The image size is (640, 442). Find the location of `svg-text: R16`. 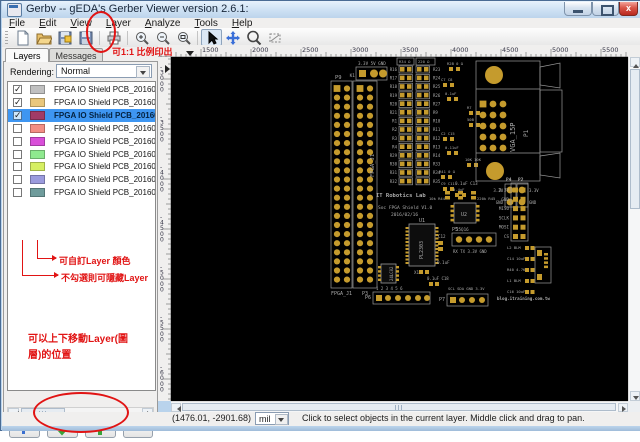

svg-text: R16 is located at coordinates (394, 69).